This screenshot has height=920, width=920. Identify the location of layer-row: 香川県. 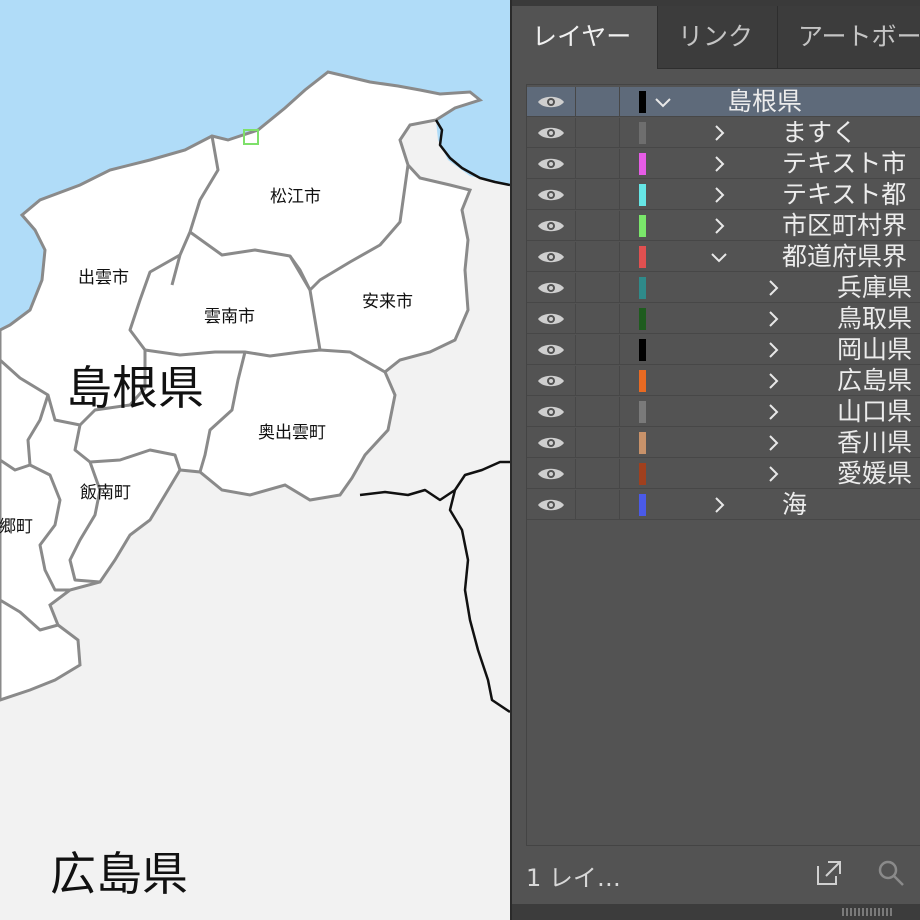
(723, 443).